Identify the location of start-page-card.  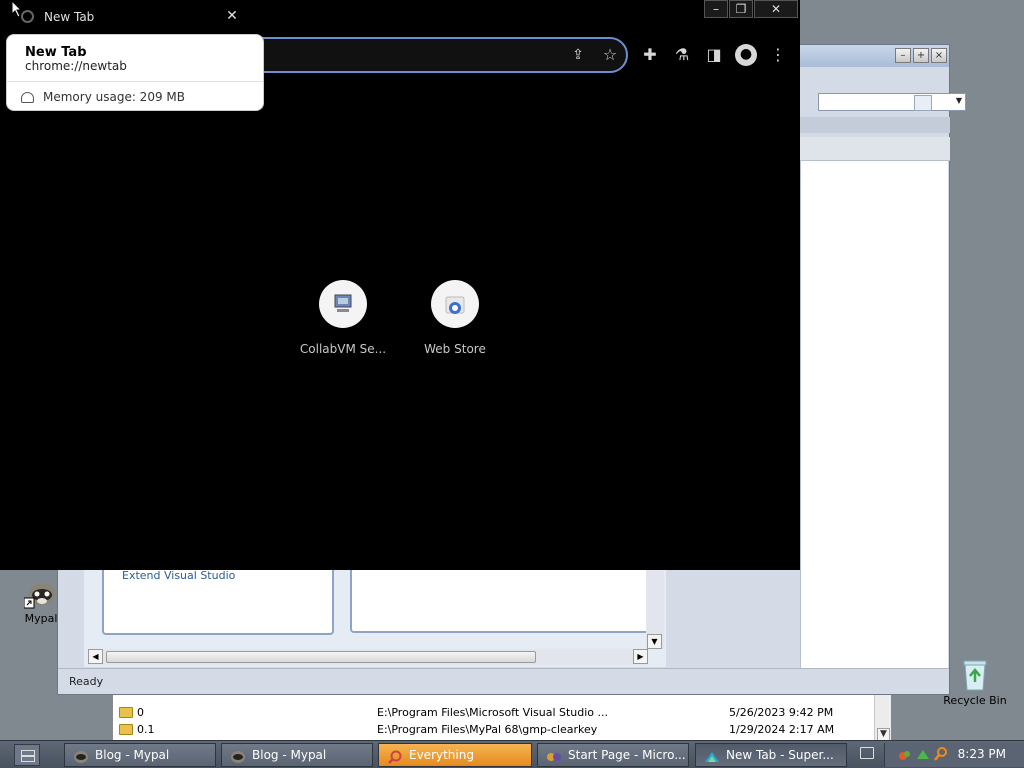
(500, 599).